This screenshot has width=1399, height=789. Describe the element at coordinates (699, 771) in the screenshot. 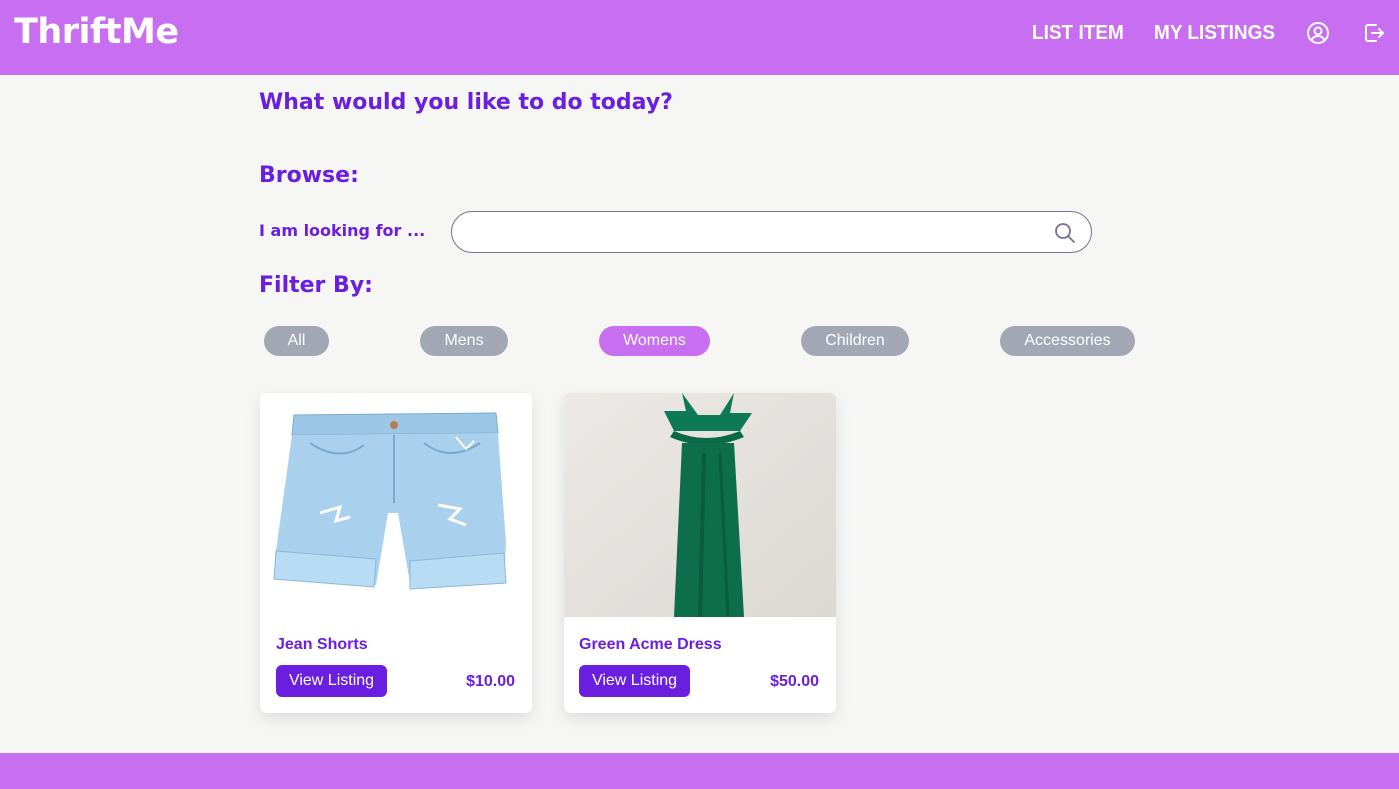

I see `footer-bar` at that location.